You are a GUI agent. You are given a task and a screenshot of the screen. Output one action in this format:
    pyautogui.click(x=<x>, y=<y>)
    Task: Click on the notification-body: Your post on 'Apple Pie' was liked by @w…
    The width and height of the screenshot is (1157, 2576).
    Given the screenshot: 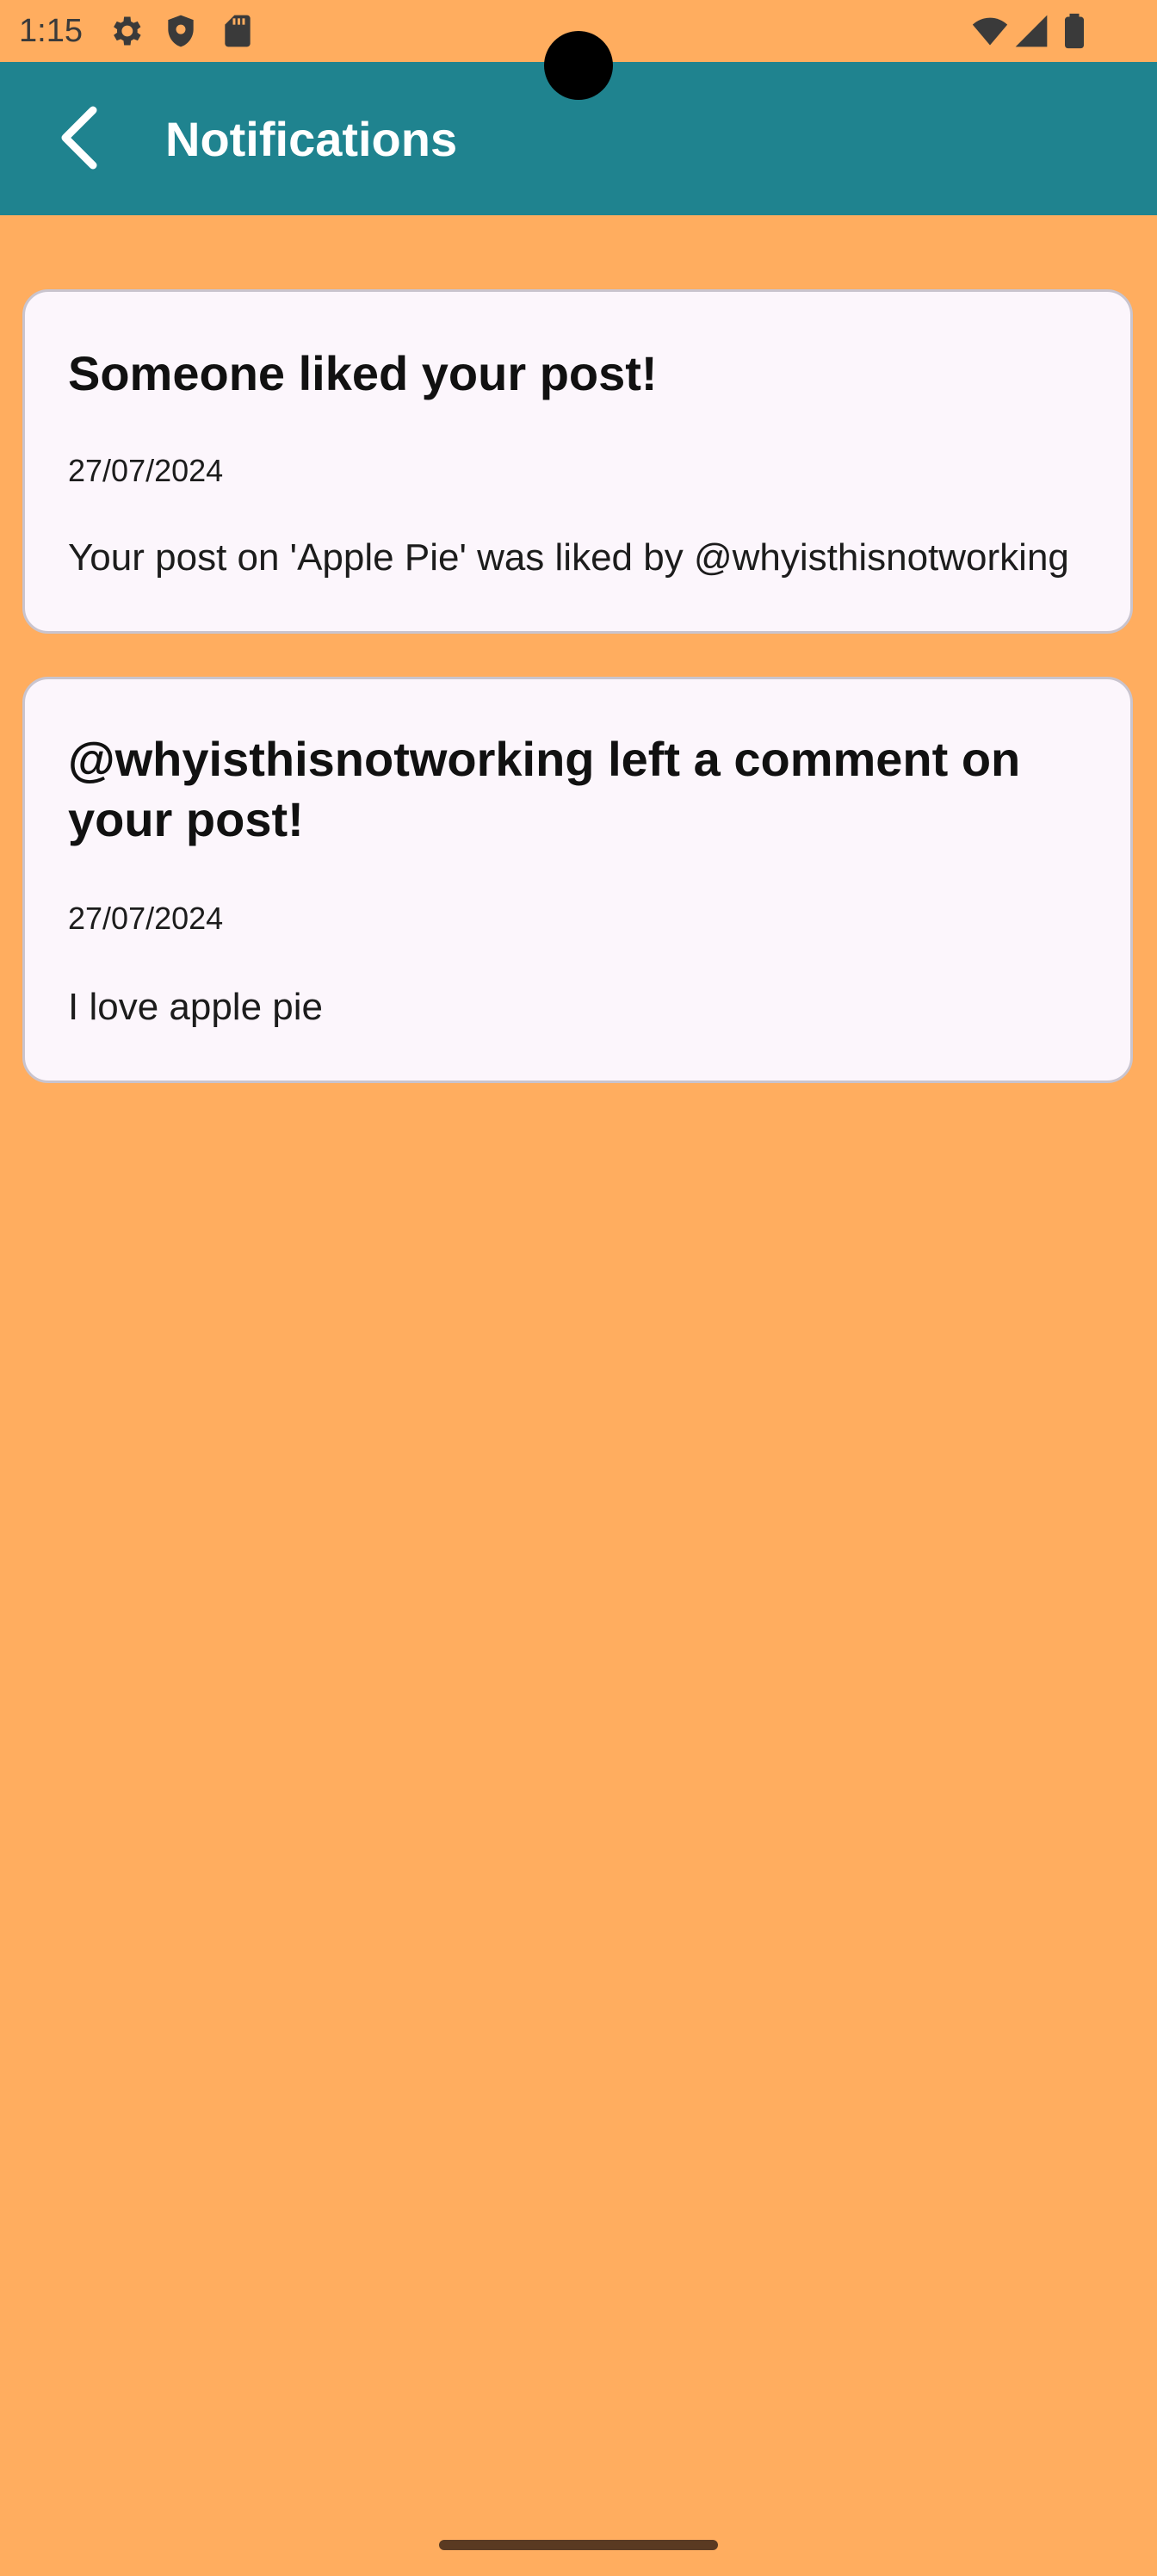 What is the action you would take?
    pyautogui.click(x=568, y=557)
    